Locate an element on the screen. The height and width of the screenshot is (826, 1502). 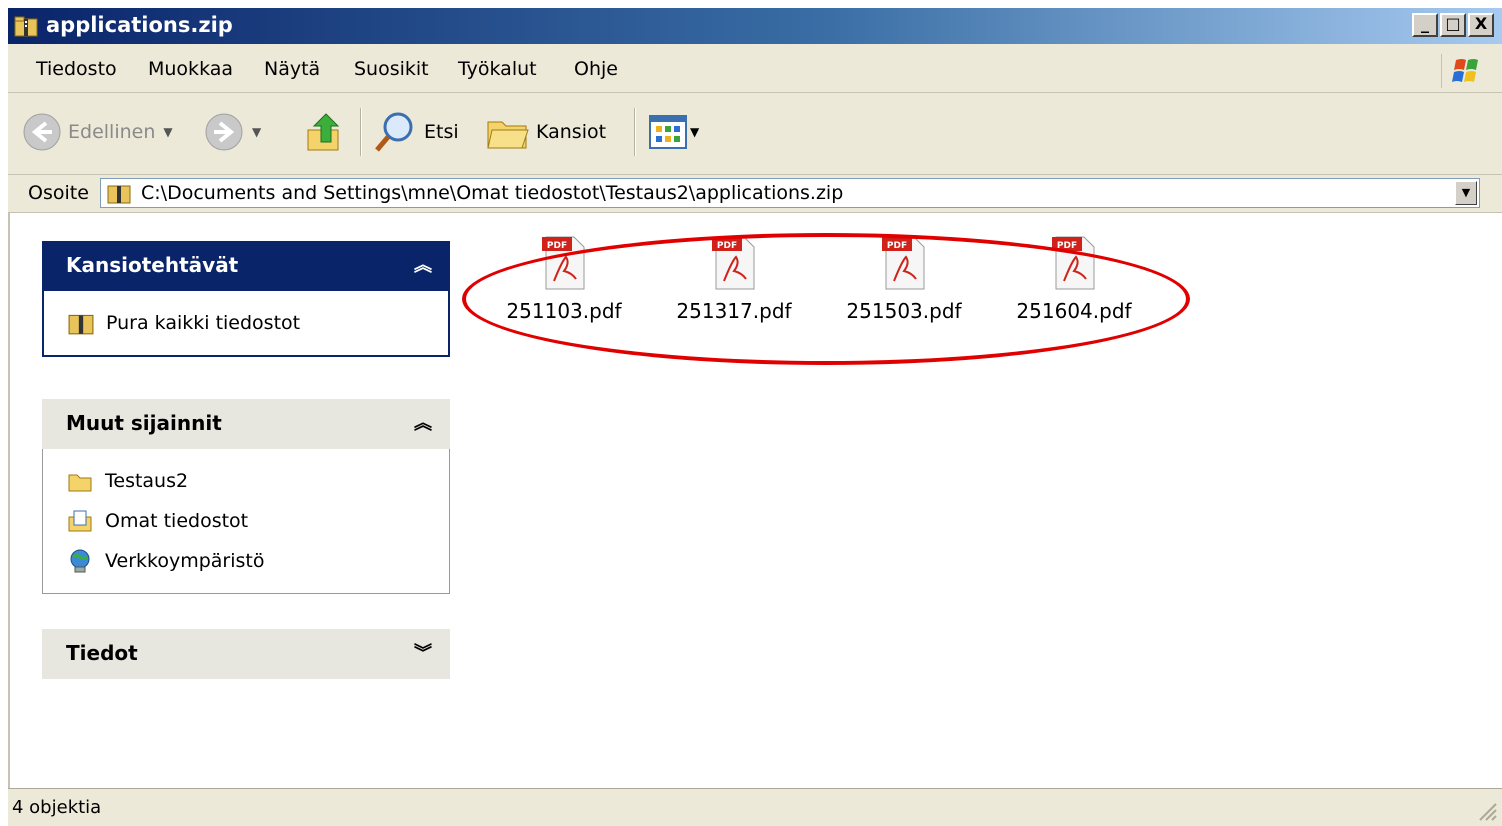
file-item: PDF 251604.pdf is located at coordinates (1074, 278).